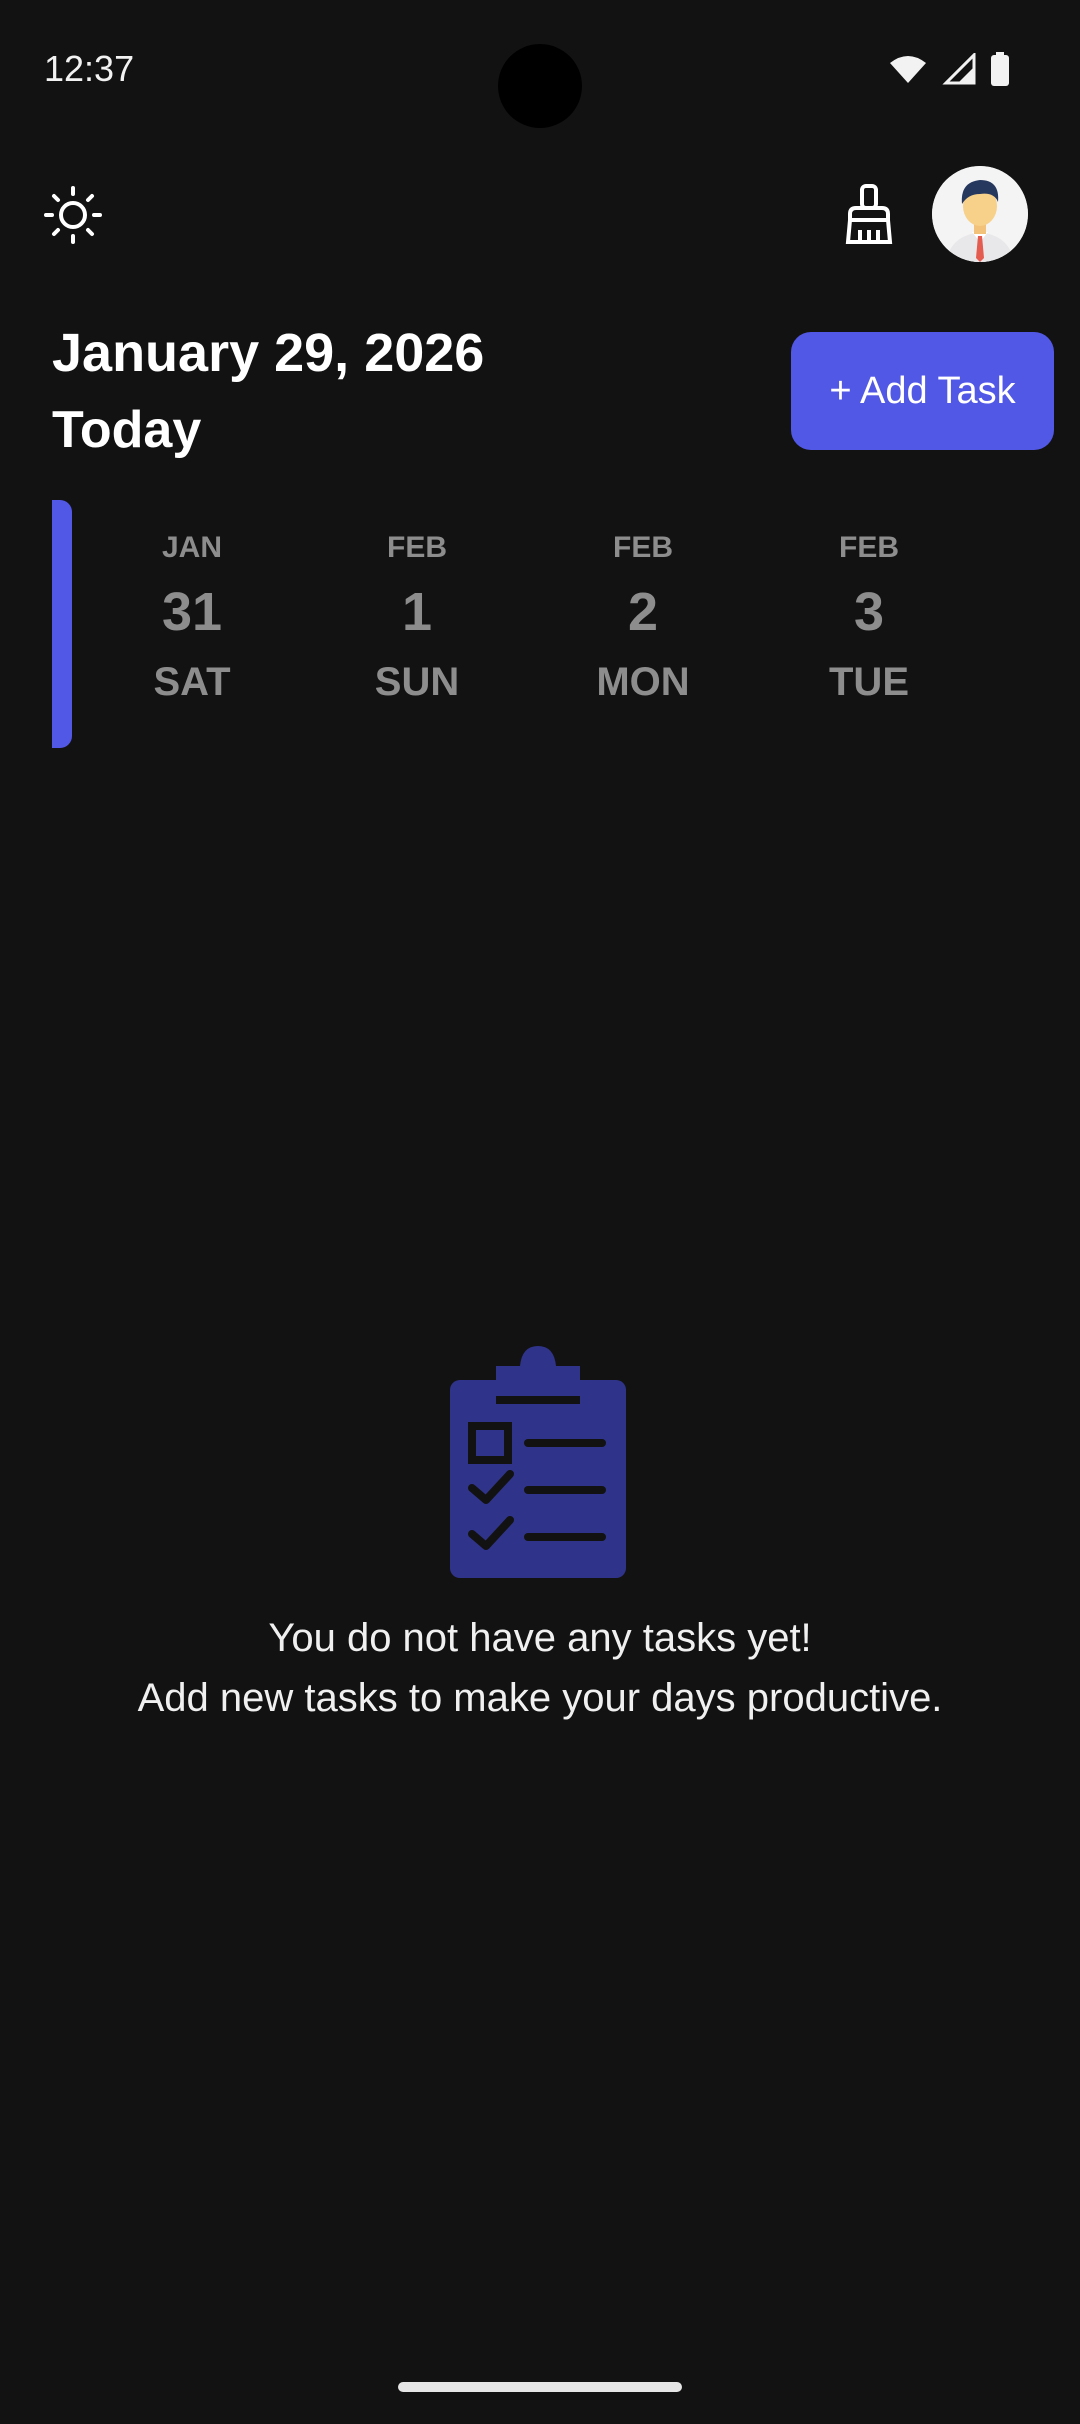 This screenshot has width=1080, height=2424. I want to click on date-day: 2, so click(643, 612).